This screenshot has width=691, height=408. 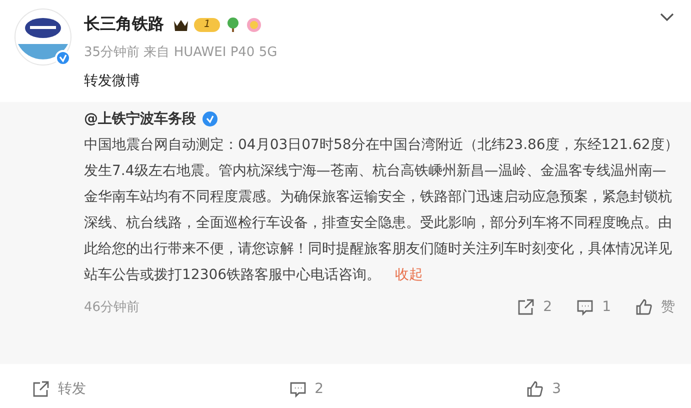 What do you see at coordinates (655, 307) in the screenshot?
I see `like-button: 赞` at bounding box center [655, 307].